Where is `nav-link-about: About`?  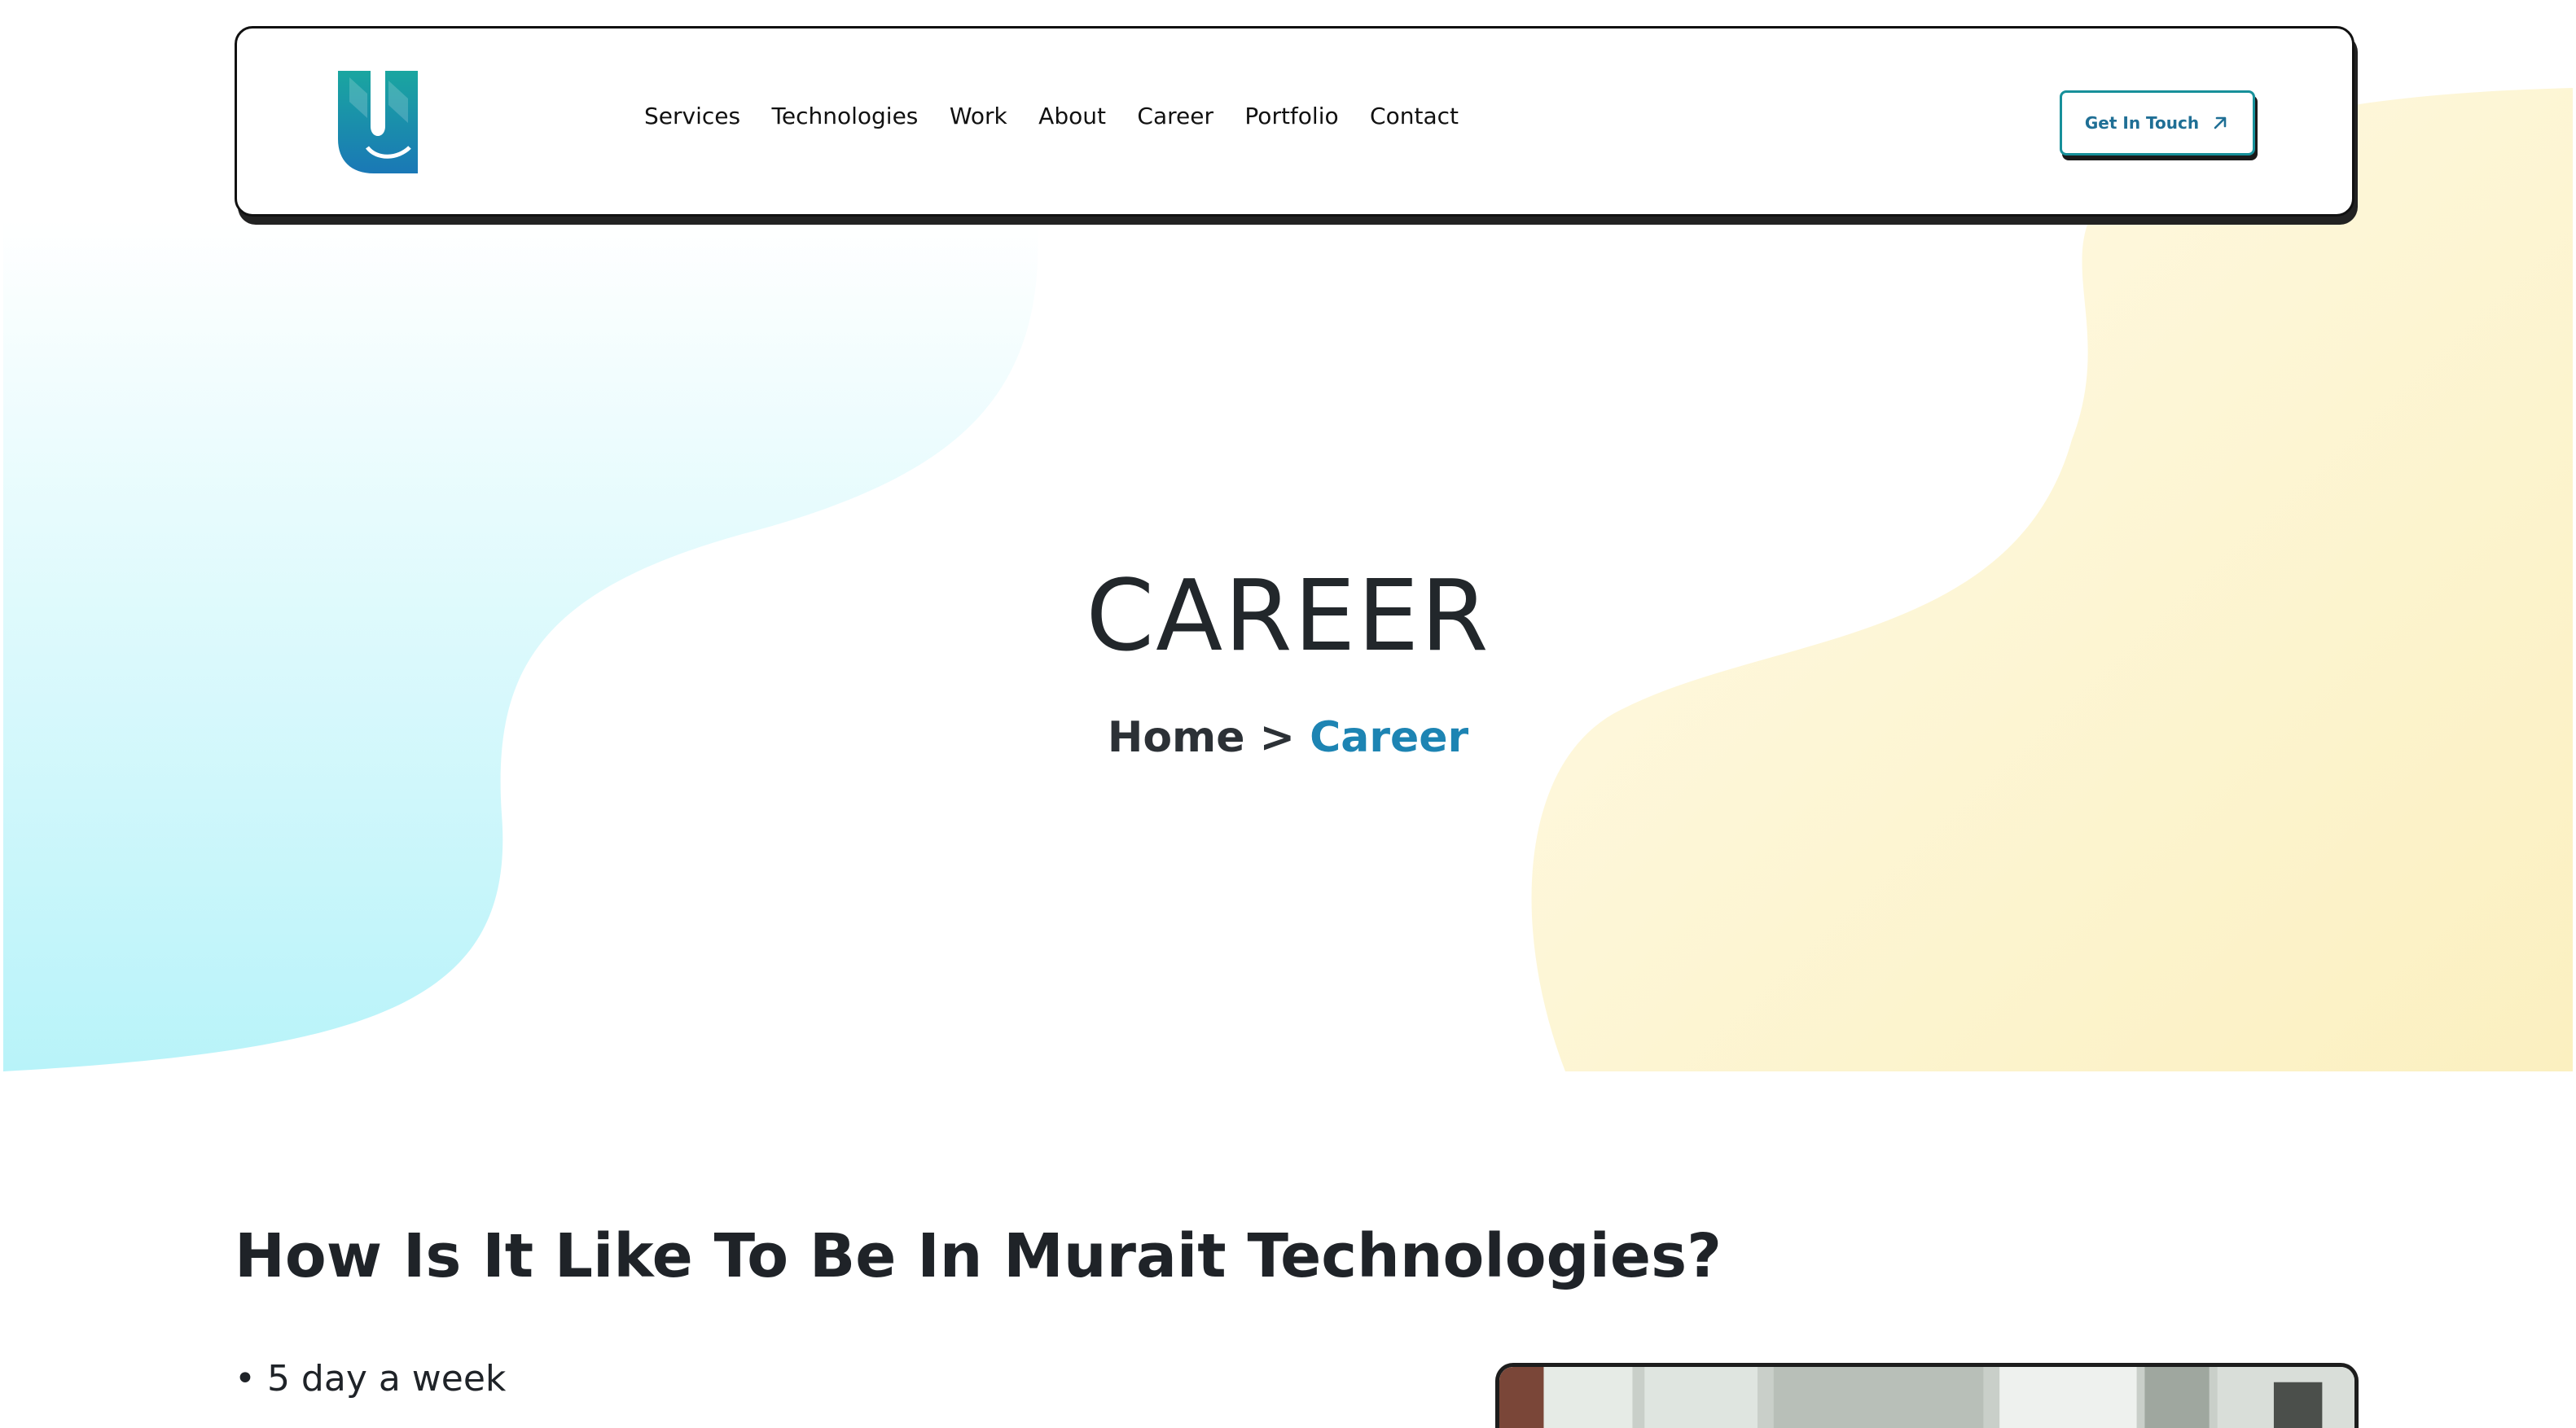 nav-link-about: About is located at coordinates (1072, 116).